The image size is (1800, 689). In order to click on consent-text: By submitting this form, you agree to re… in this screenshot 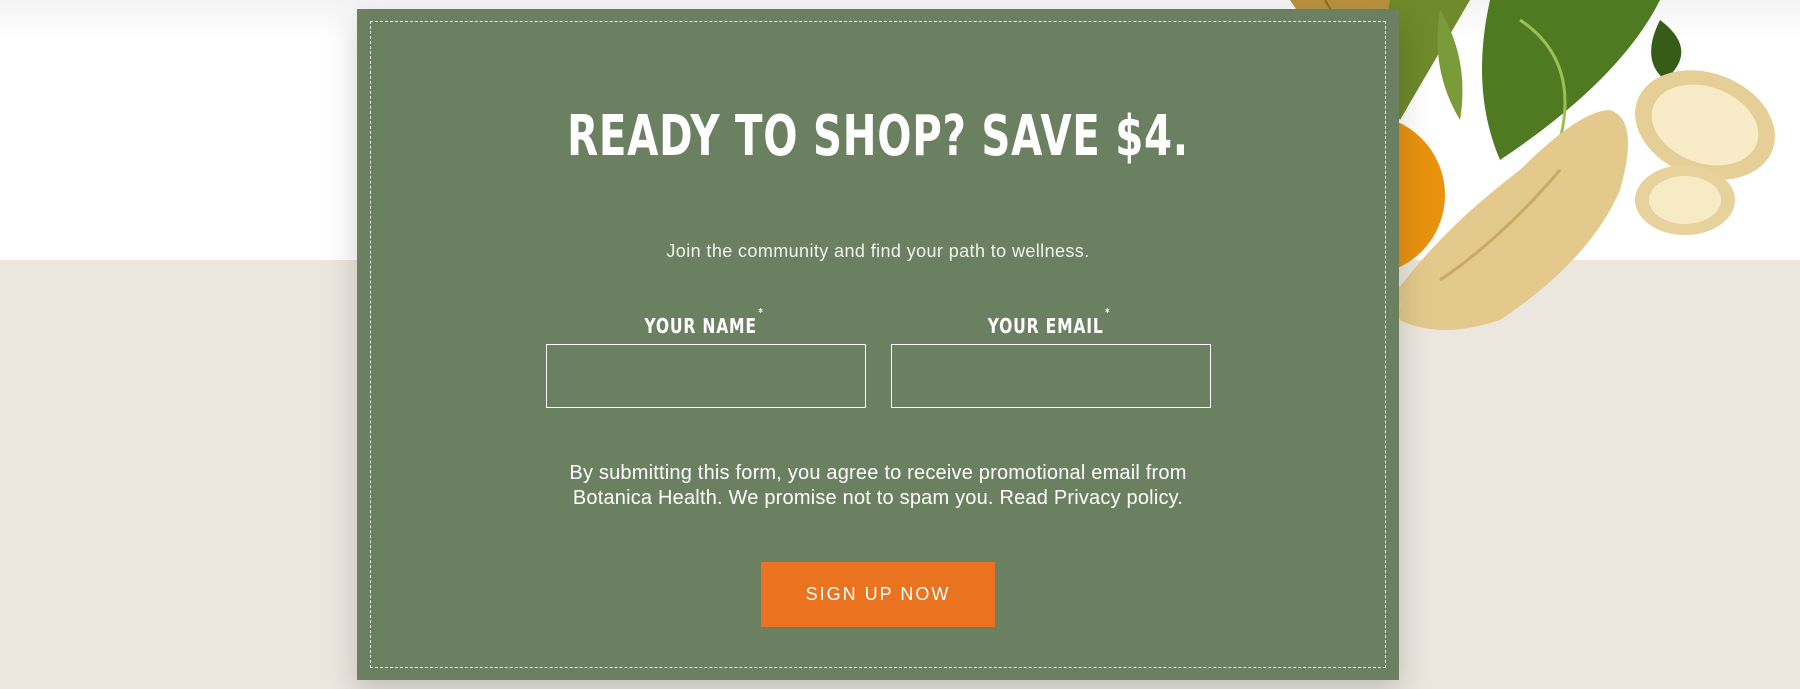, I will do `click(878, 485)`.